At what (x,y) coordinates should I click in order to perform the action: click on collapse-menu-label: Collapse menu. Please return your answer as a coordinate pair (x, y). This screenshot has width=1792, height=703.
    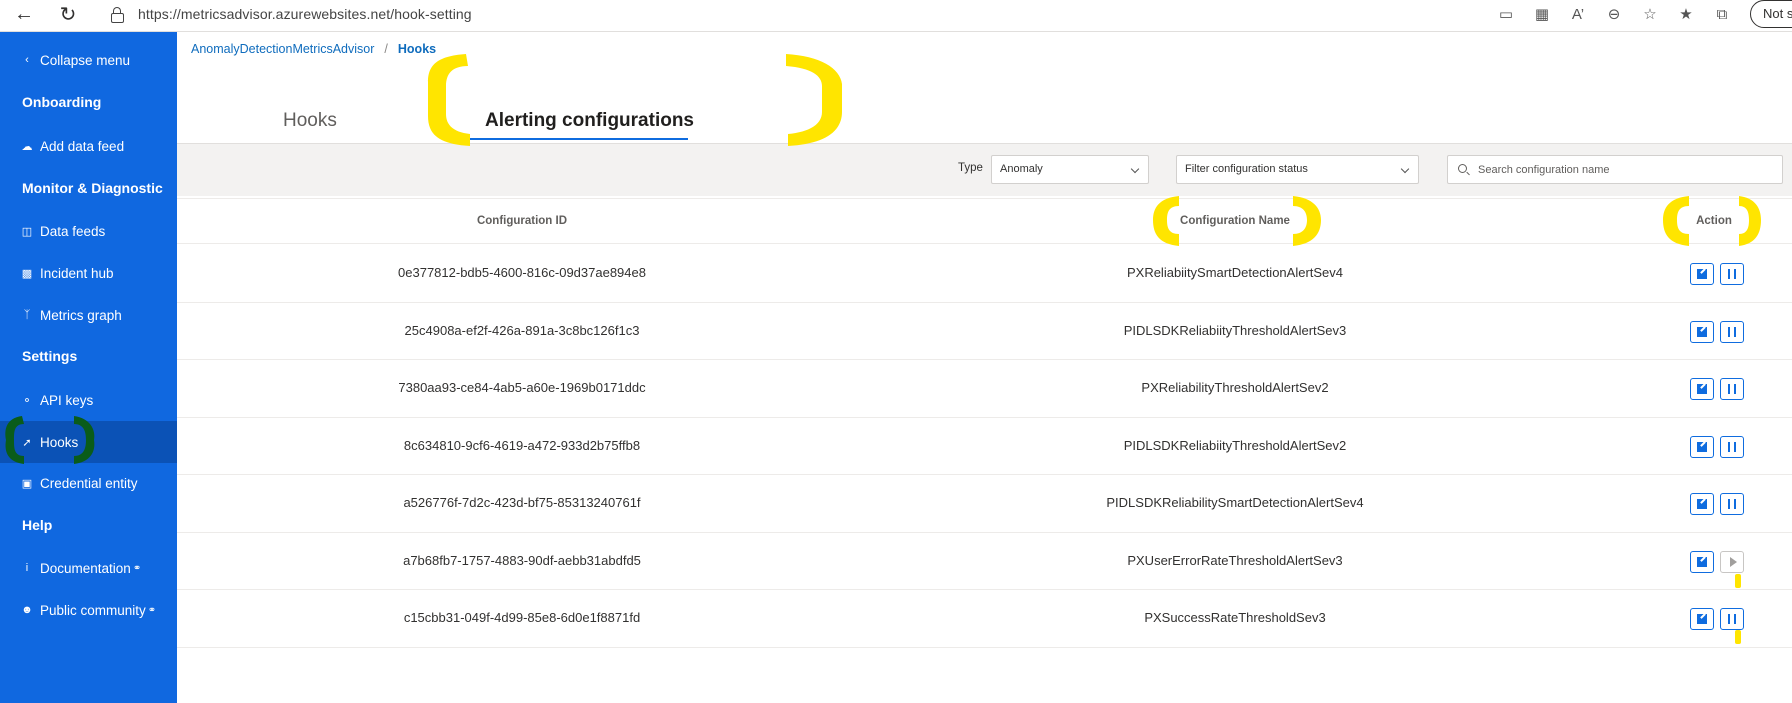
    Looking at the image, I should click on (85, 60).